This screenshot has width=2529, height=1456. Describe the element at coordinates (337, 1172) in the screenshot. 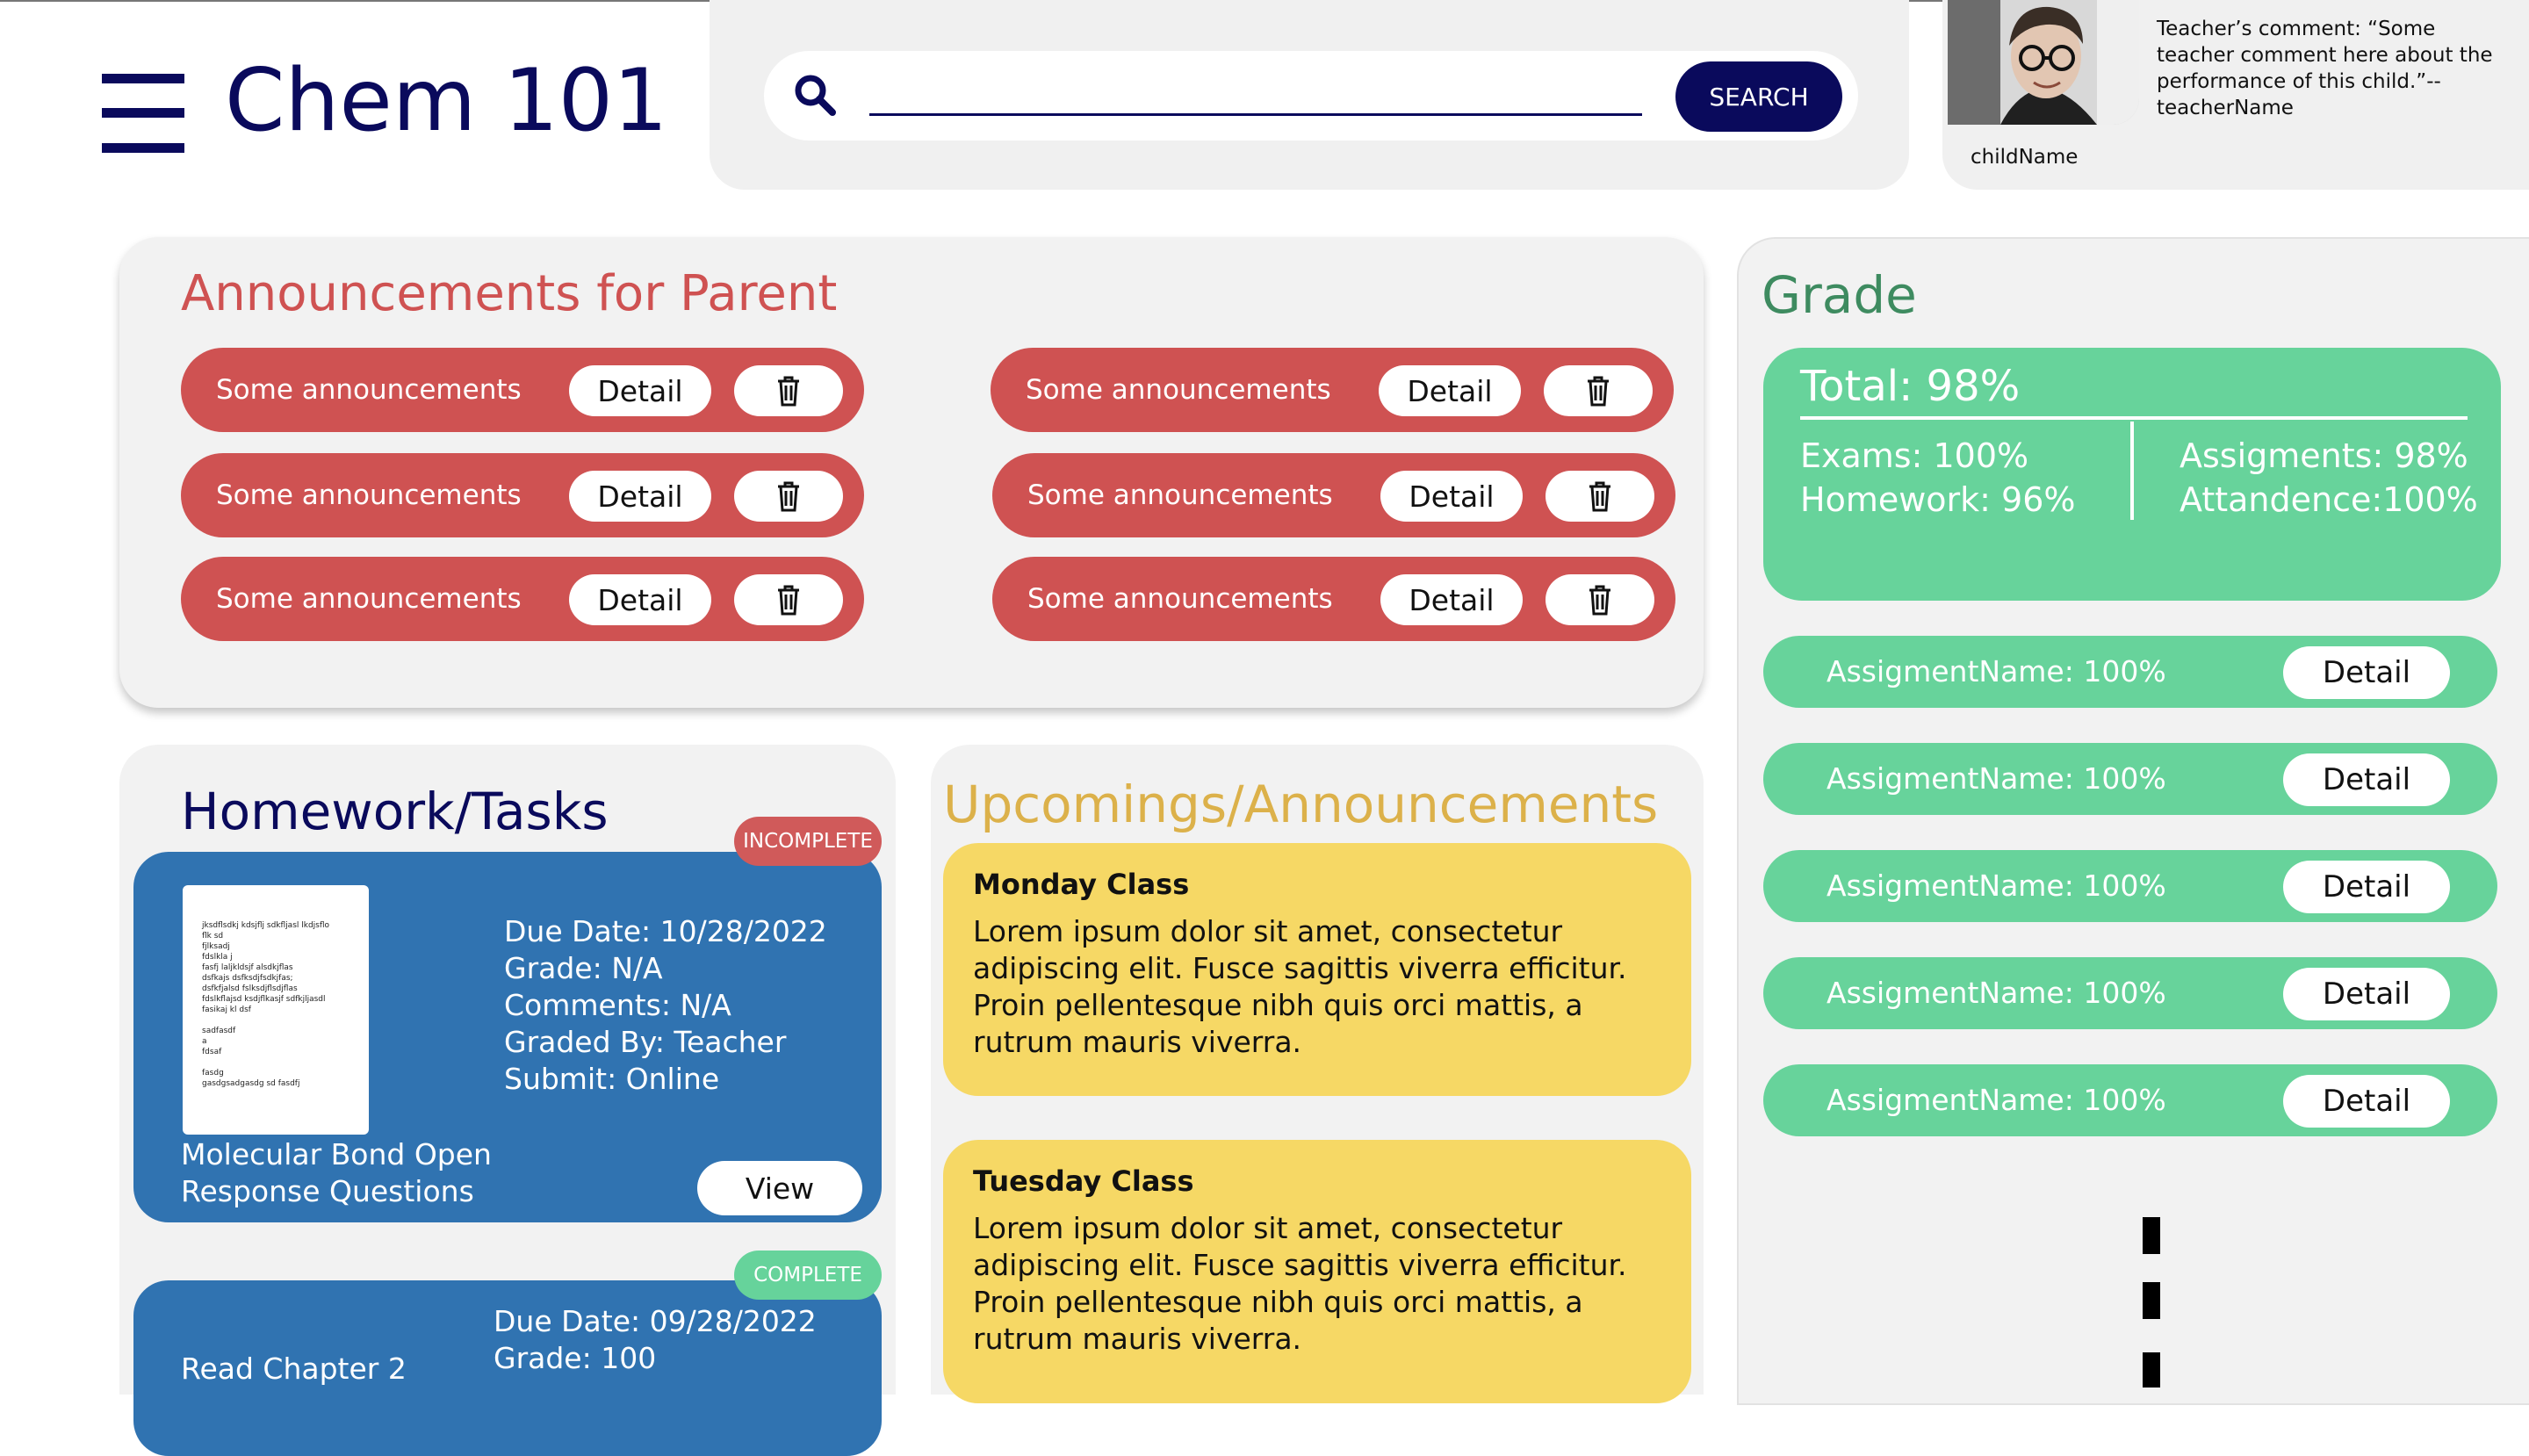

I see `task-name: Molecular Bond Open Response Questions` at that location.